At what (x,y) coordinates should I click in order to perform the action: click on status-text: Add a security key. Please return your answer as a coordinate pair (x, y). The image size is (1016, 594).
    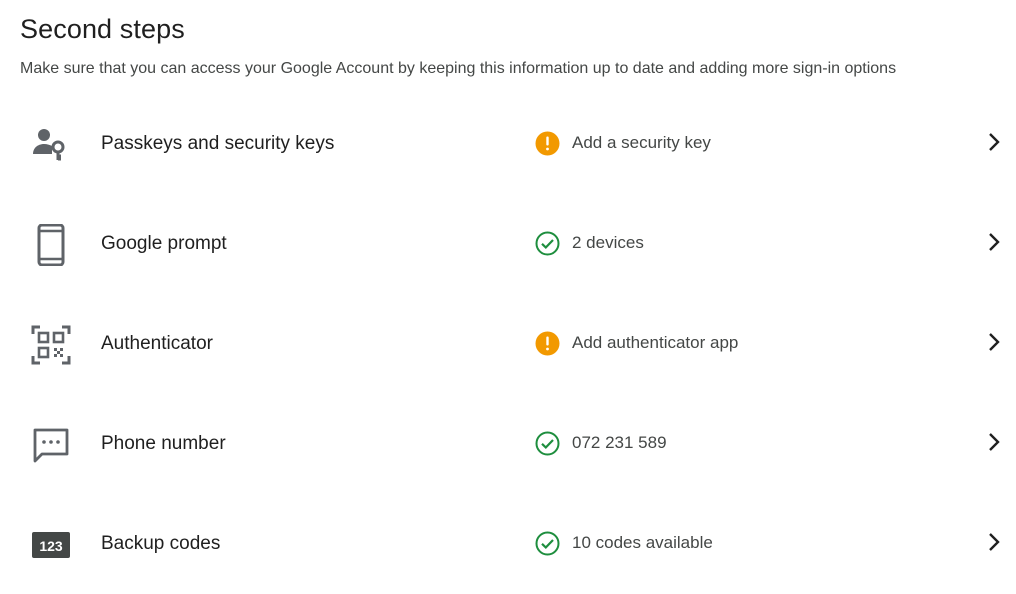
    Looking at the image, I should click on (641, 142).